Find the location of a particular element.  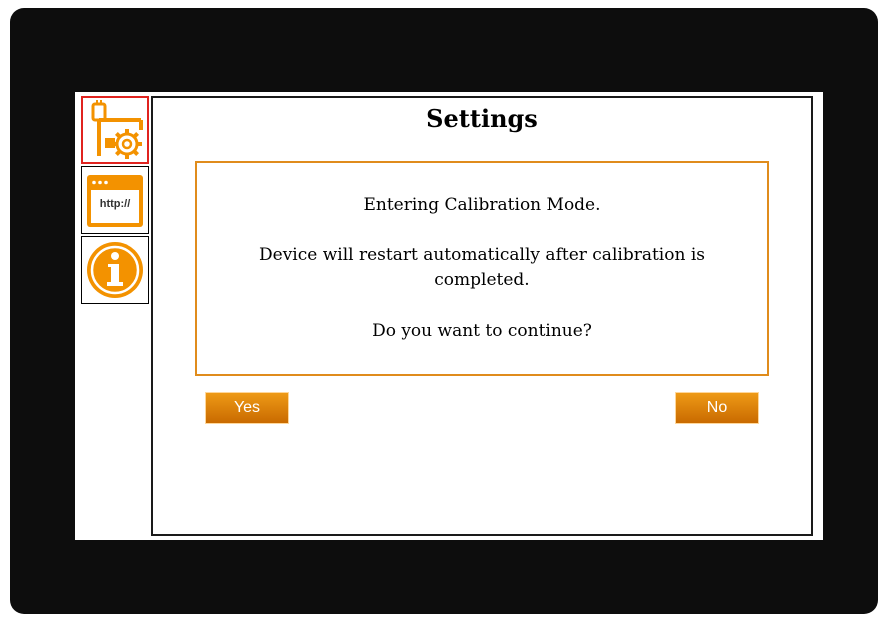

yes-button: Yes is located at coordinates (247, 408).